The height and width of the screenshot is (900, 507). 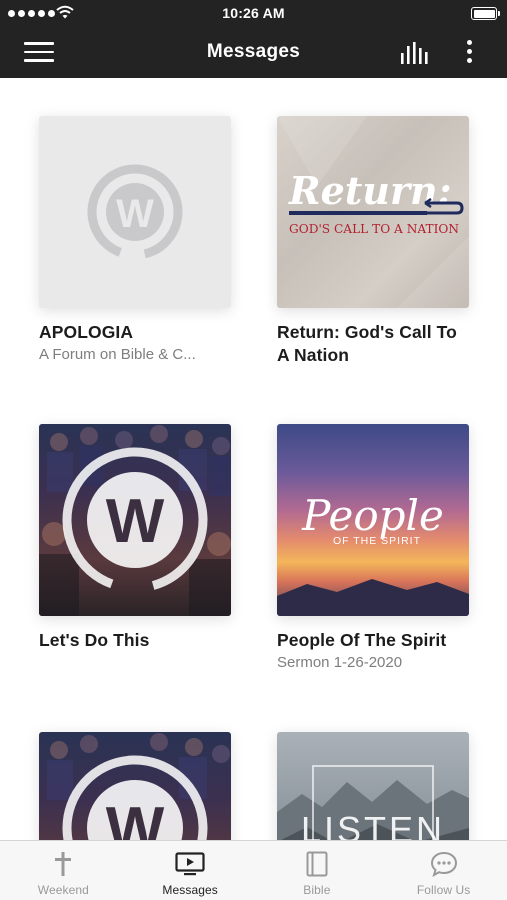 What do you see at coordinates (443, 864) in the screenshot?
I see `chat-bubble-icon` at bounding box center [443, 864].